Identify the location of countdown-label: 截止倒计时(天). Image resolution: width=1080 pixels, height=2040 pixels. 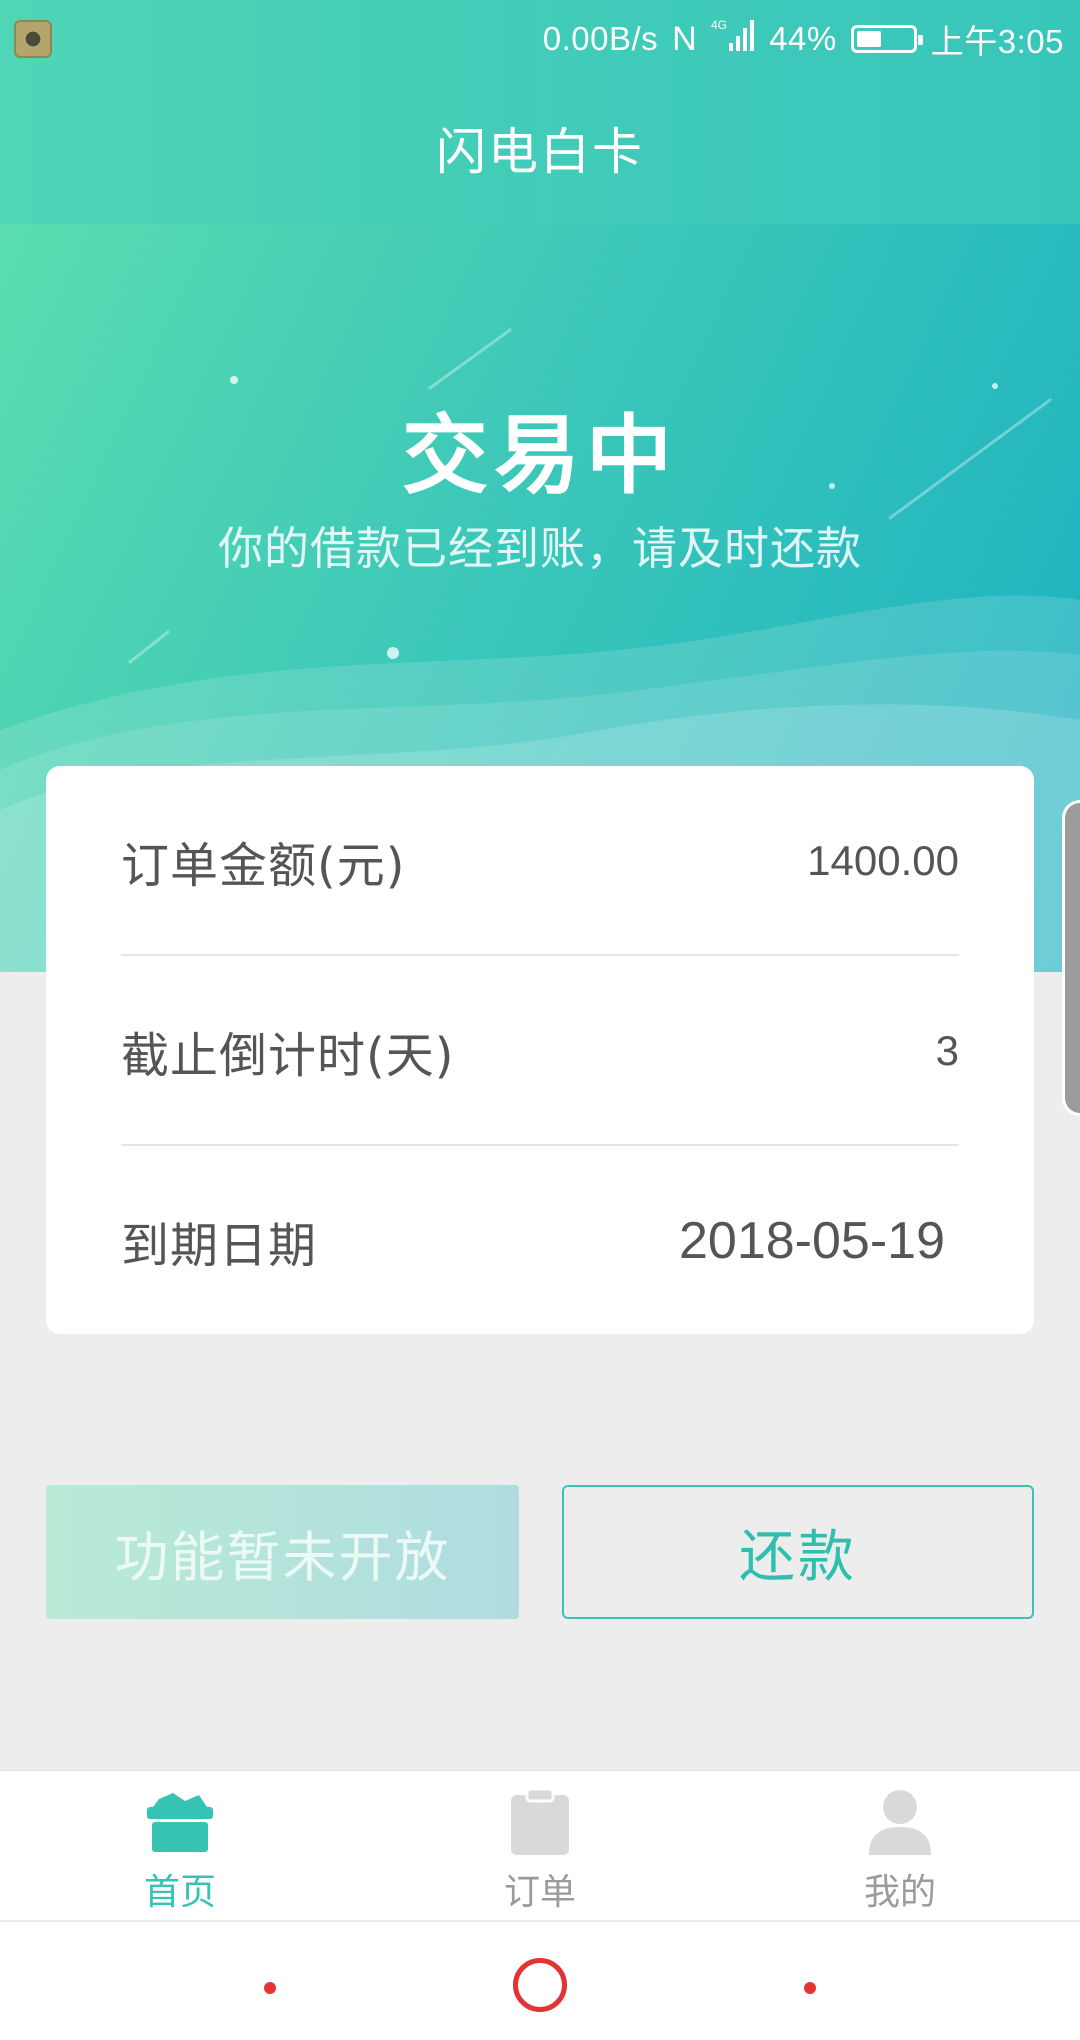
(288, 1056).